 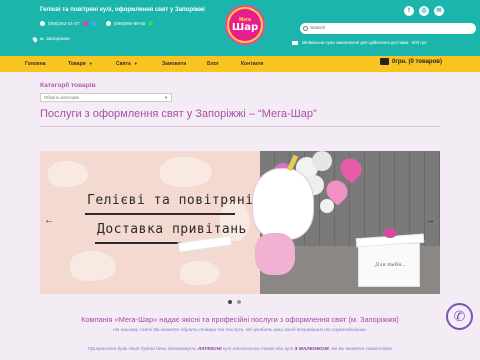 What do you see at coordinates (174, 64) in the screenshot?
I see `nav-order: Замовити` at bounding box center [174, 64].